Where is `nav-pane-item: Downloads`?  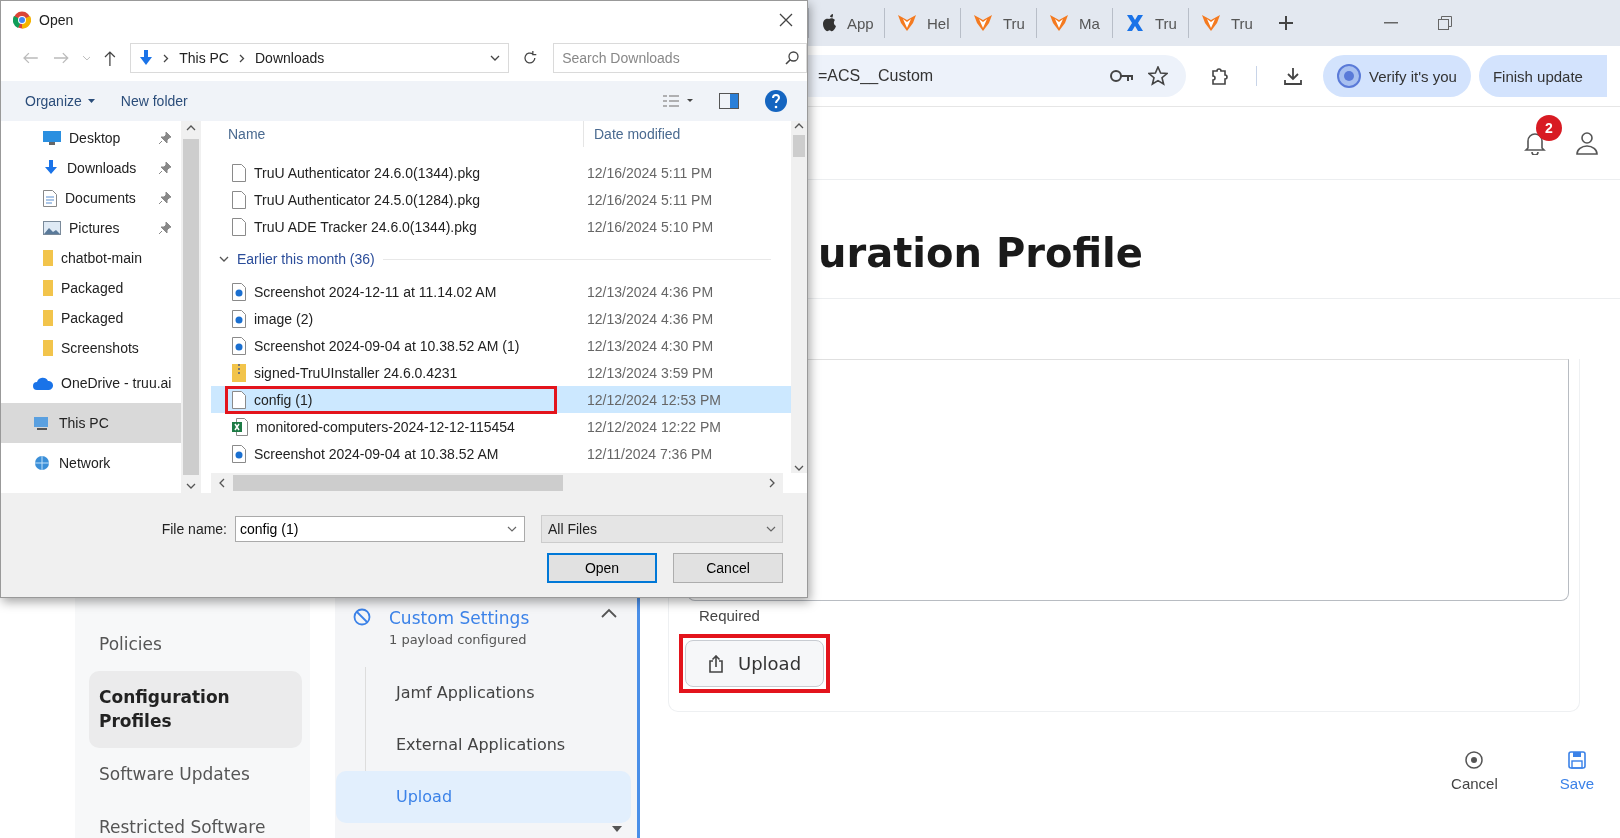 nav-pane-item: Downloads is located at coordinates (91, 168).